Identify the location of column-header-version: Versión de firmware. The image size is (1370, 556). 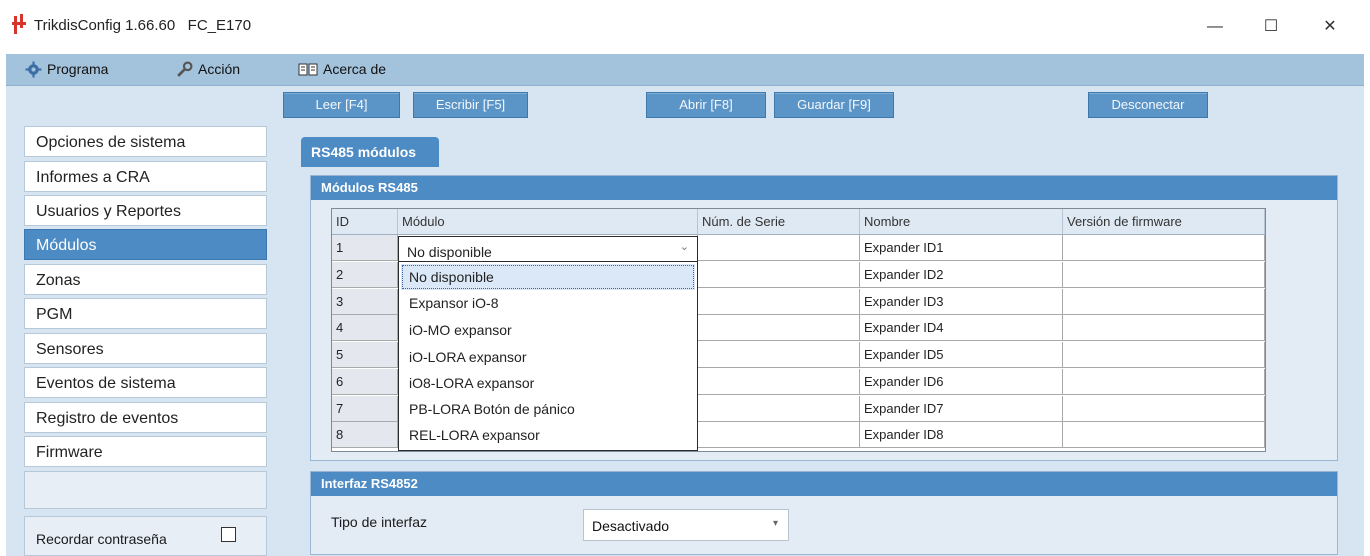
(1164, 222).